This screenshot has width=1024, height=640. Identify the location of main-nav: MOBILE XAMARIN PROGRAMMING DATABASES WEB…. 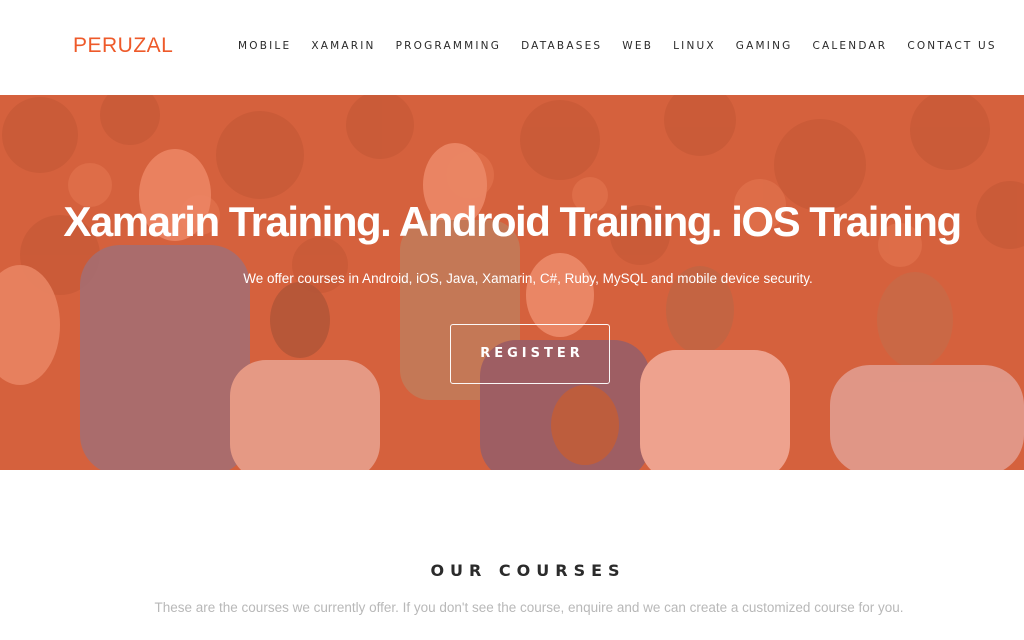
(617, 46).